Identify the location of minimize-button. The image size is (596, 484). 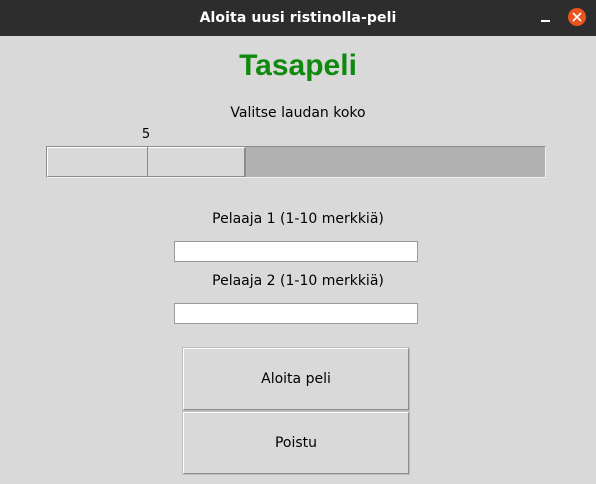
(545, 19).